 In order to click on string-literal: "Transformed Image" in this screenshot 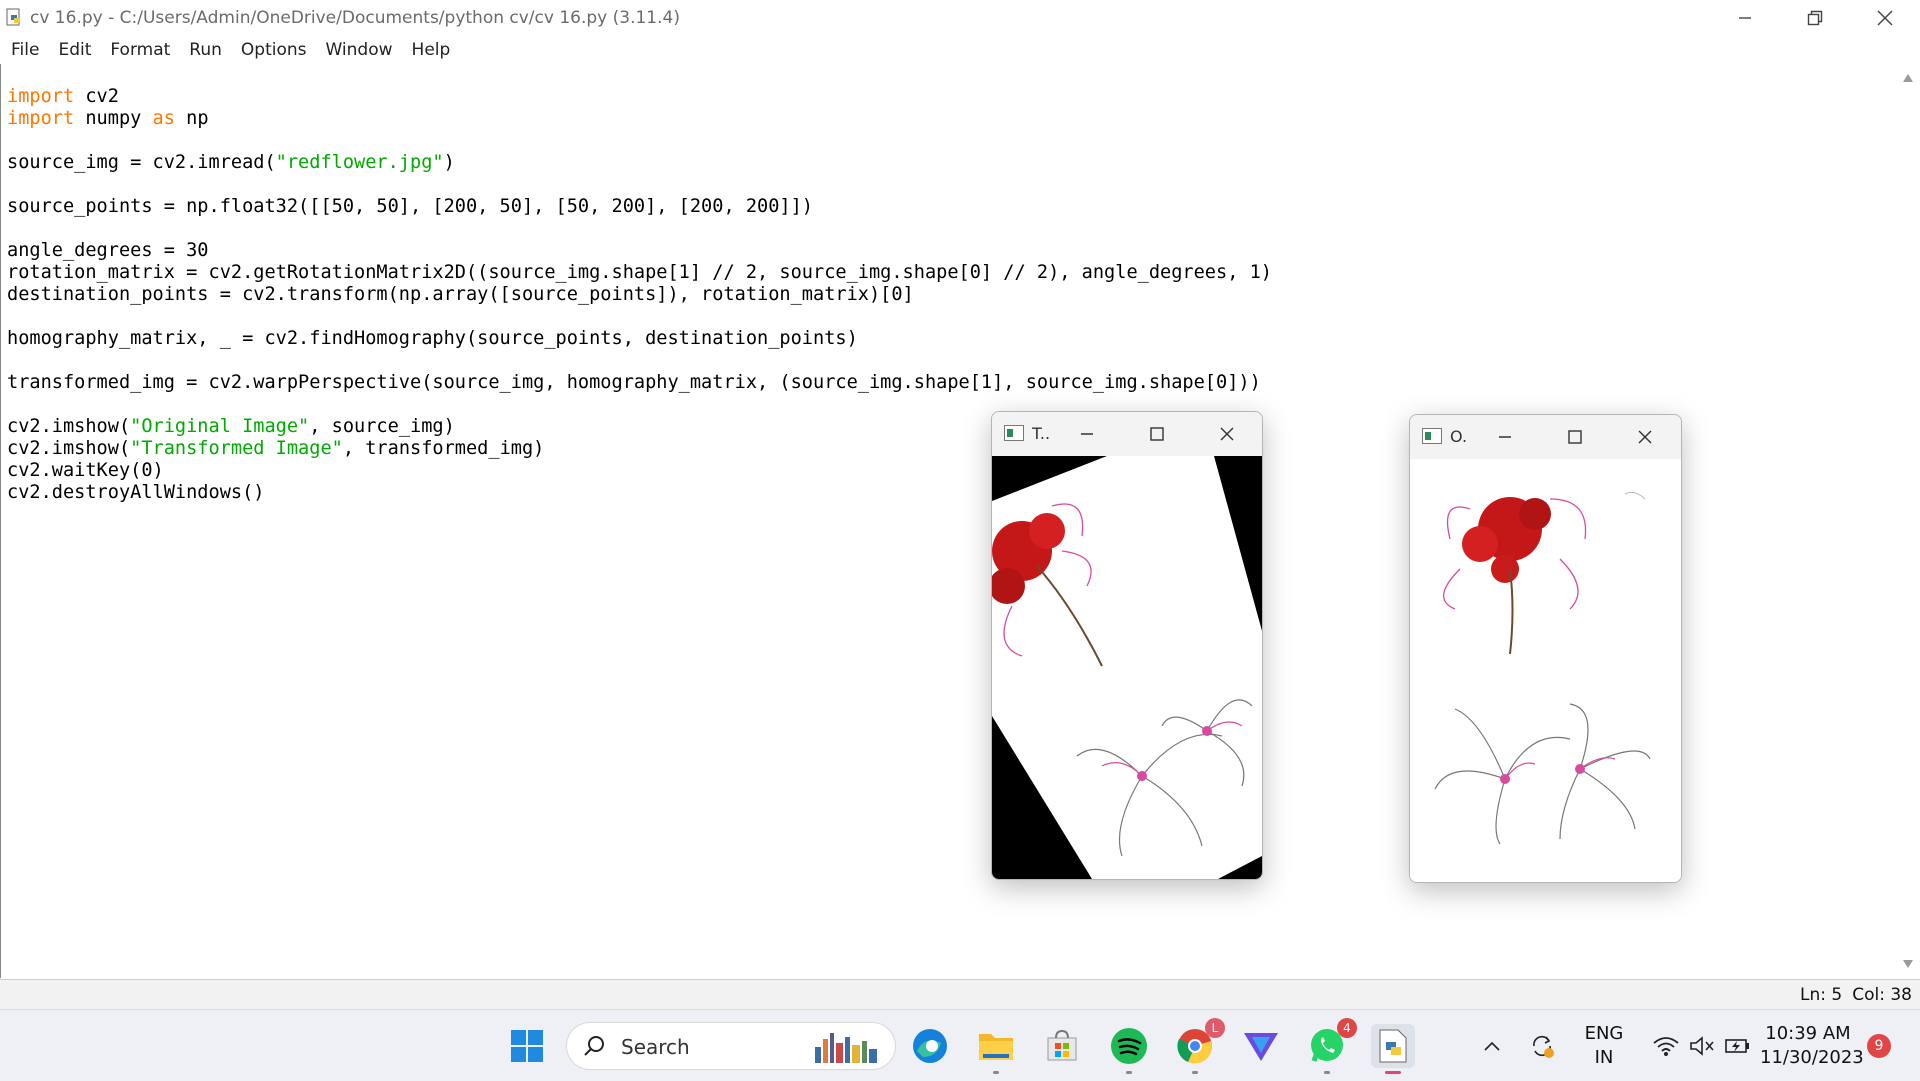, I will do `click(236, 448)`.